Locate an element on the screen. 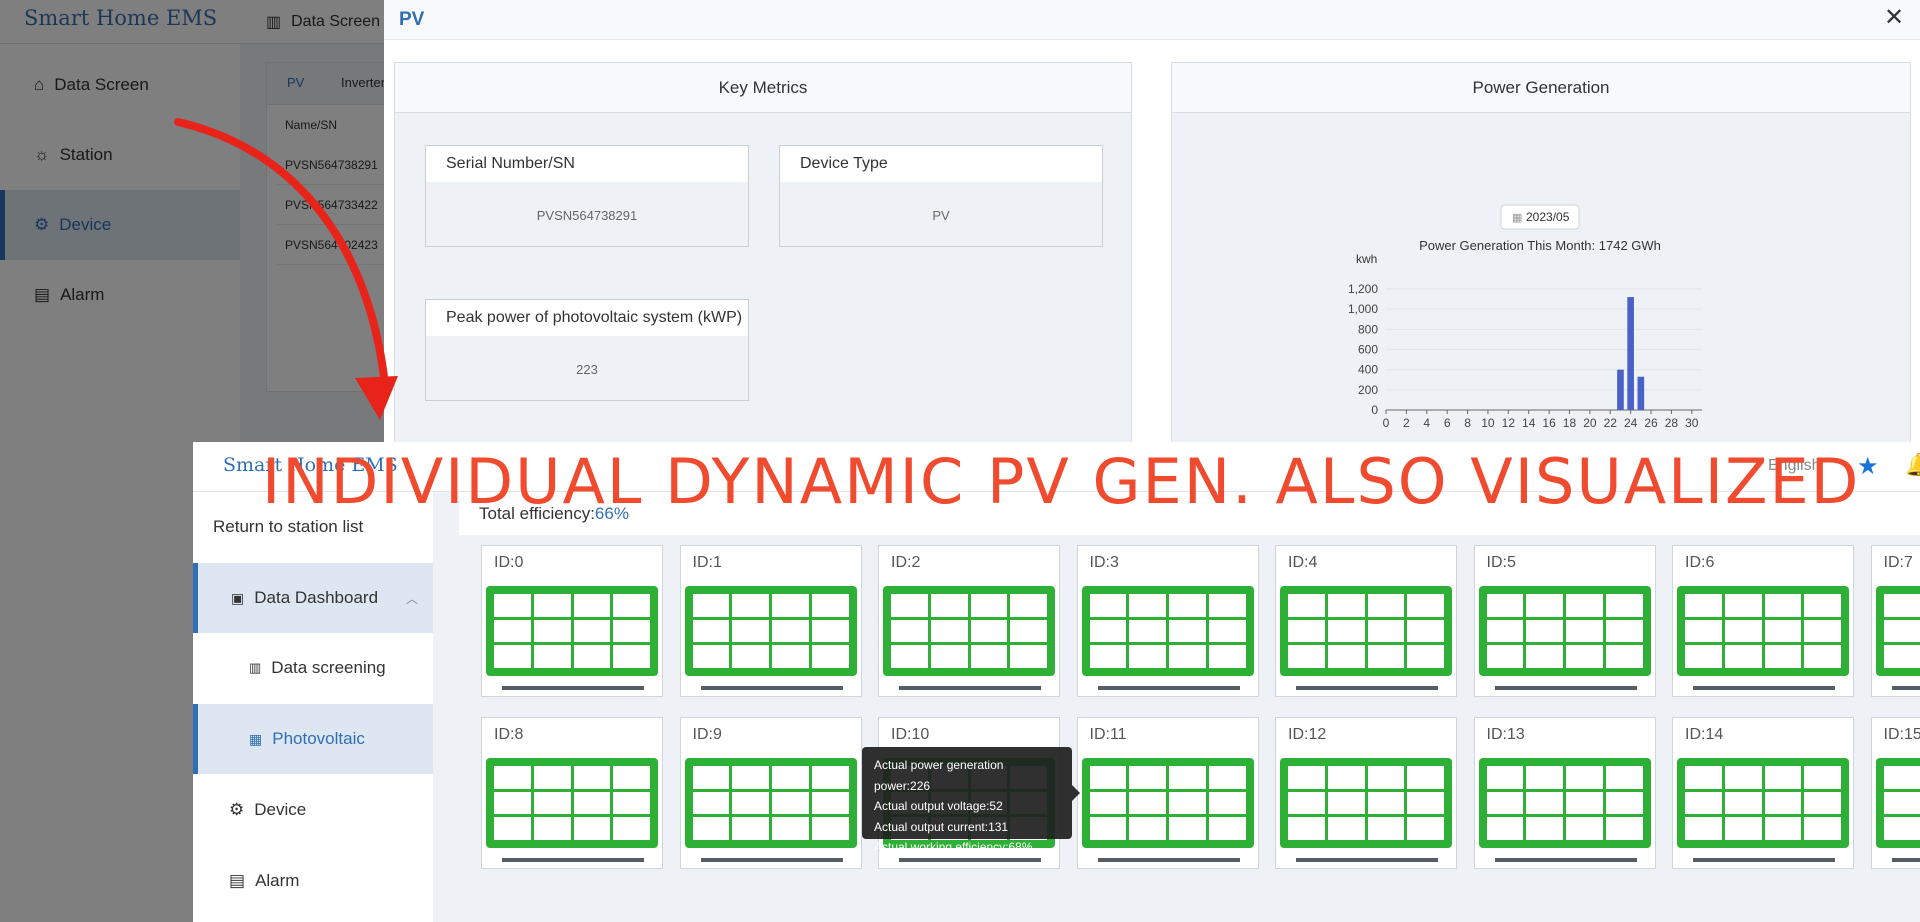 The image size is (1920, 922). module-id: ID:6 is located at coordinates (1700, 562).